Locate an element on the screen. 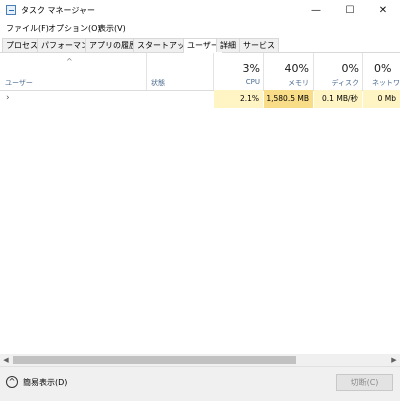 This screenshot has height=401, width=400. menu-view: 表示(V) is located at coordinates (112, 28).